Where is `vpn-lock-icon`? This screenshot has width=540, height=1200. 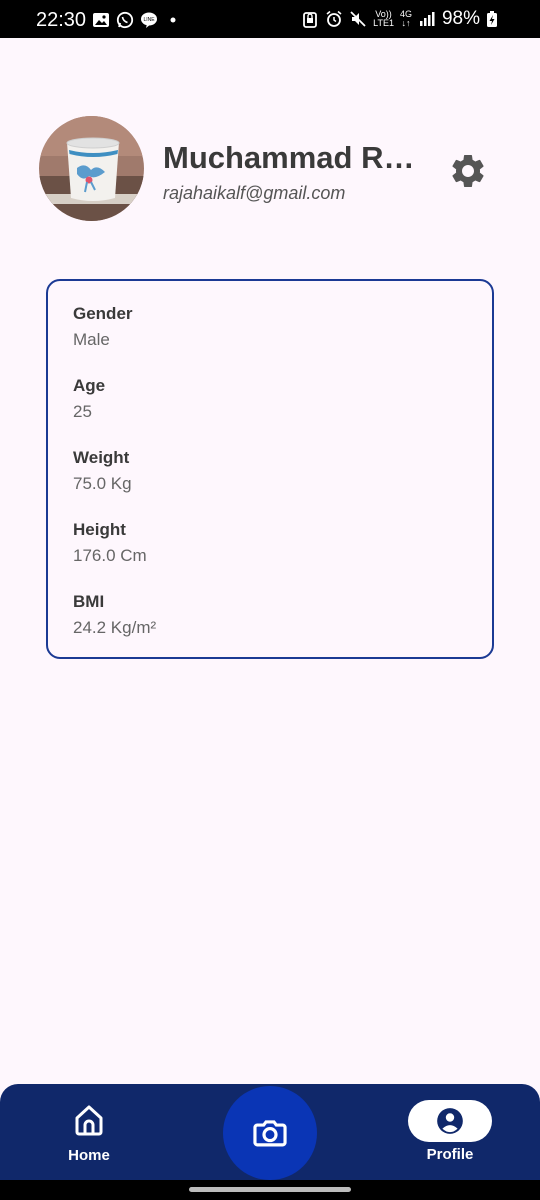
vpn-lock-icon is located at coordinates (310, 19).